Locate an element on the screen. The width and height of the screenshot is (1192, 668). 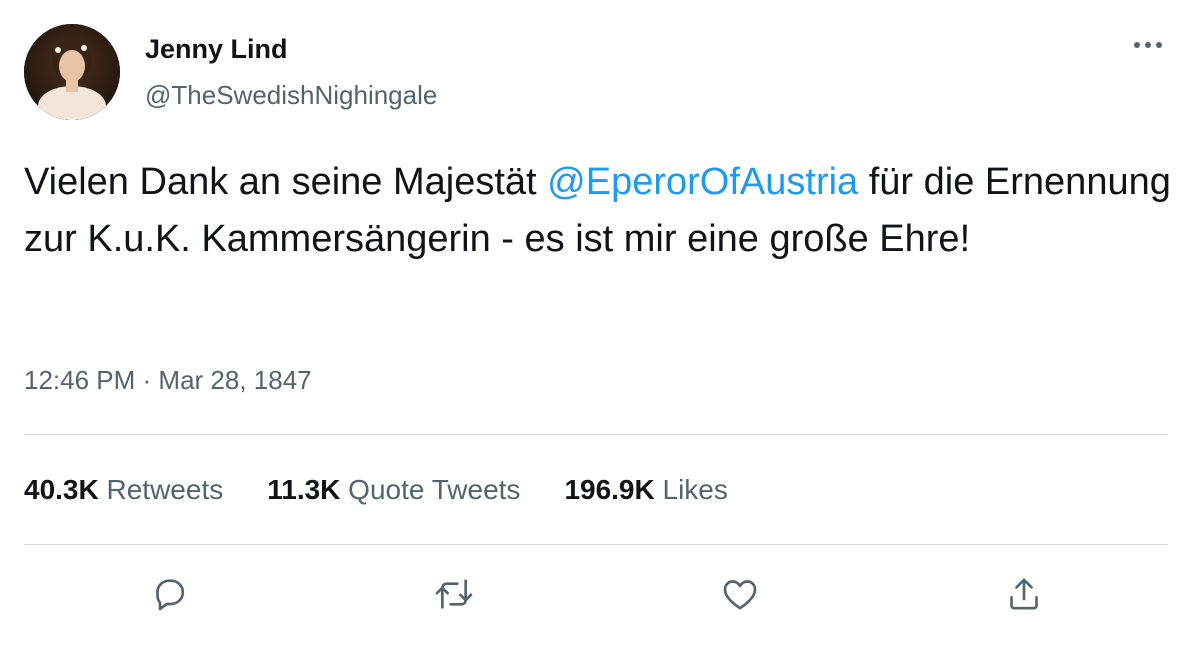
quote-tweets-count: 11.3K is located at coordinates (304, 489).